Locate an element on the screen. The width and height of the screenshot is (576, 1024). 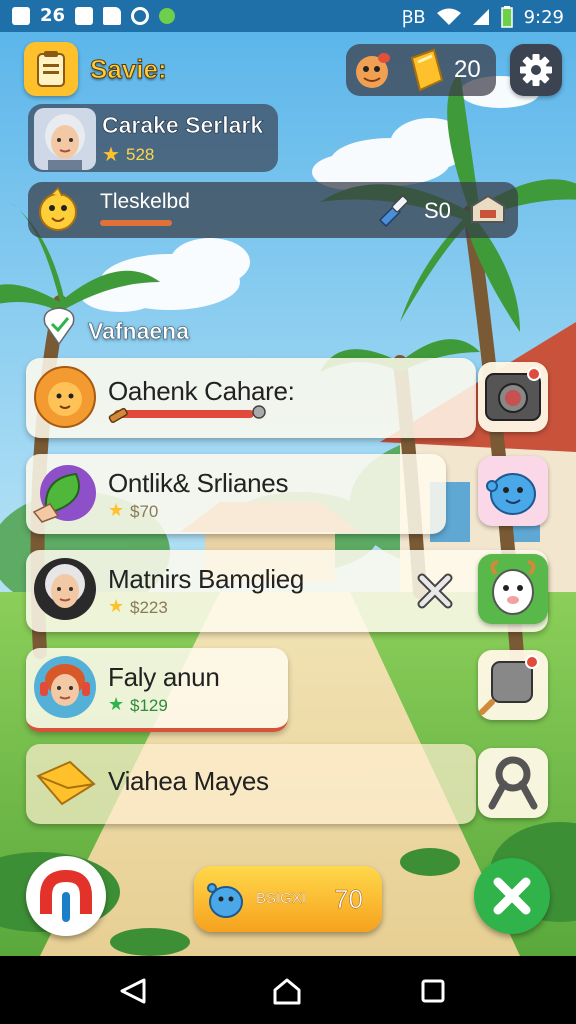
center-value: 70 is located at coordinates (348, 899).